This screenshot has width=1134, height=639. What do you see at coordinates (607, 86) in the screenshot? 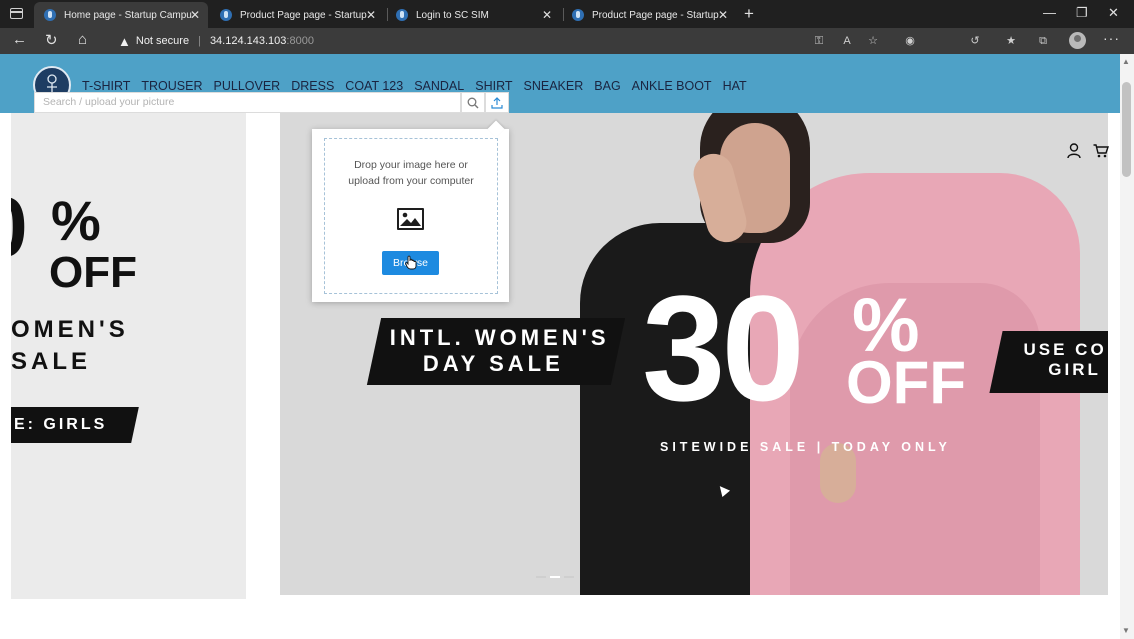
I see `nav-item-bag: BAG` at bounding box center [607, 86].